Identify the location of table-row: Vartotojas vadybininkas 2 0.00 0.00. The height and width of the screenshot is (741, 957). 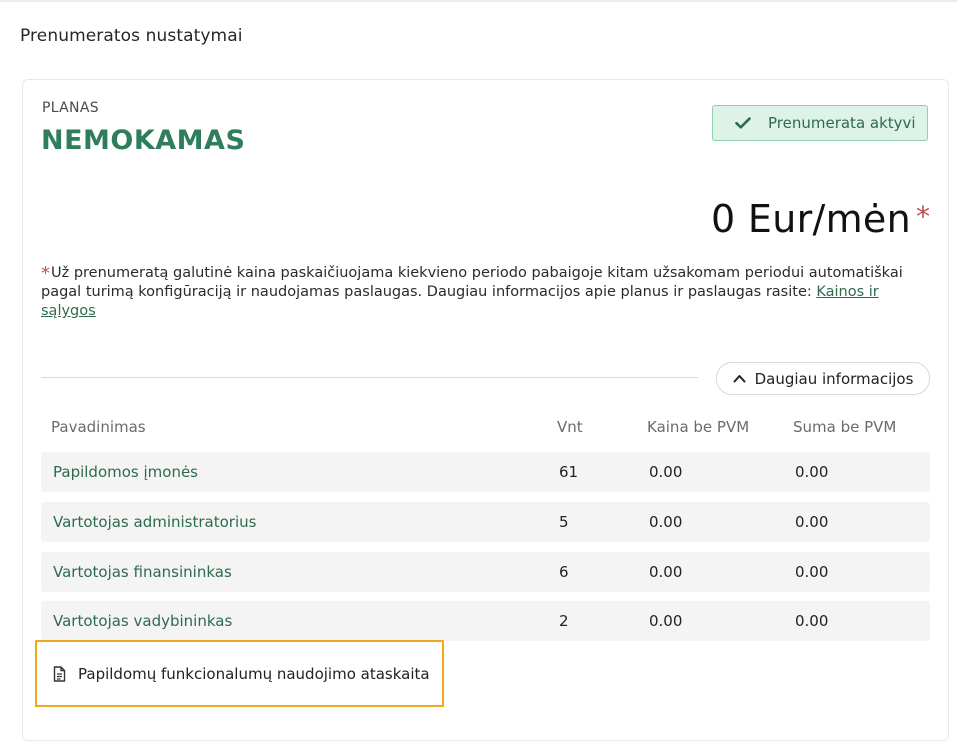
(485, 621).